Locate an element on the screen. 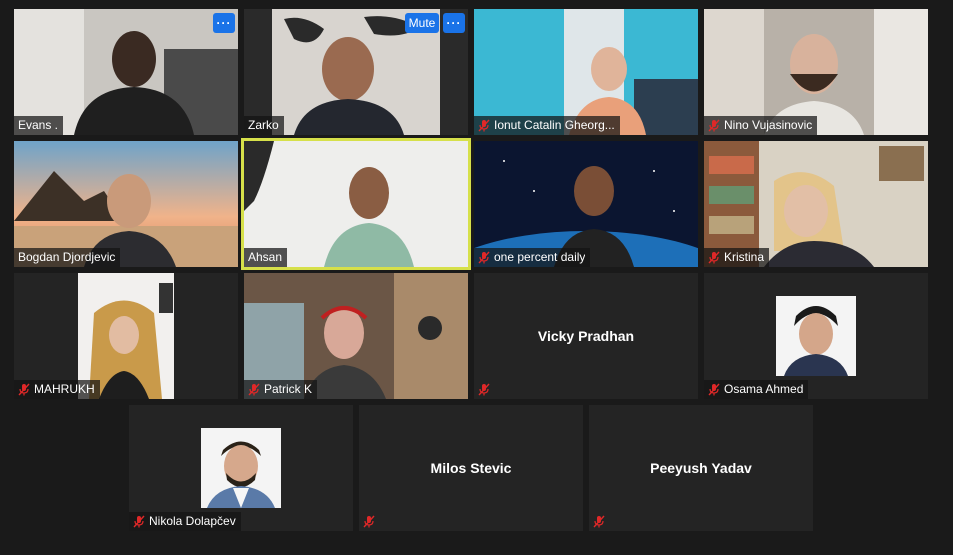 This screenshot has height=555, width=953. participant-name: Bogdan Djordjevic is located at coordinates (67, 257).